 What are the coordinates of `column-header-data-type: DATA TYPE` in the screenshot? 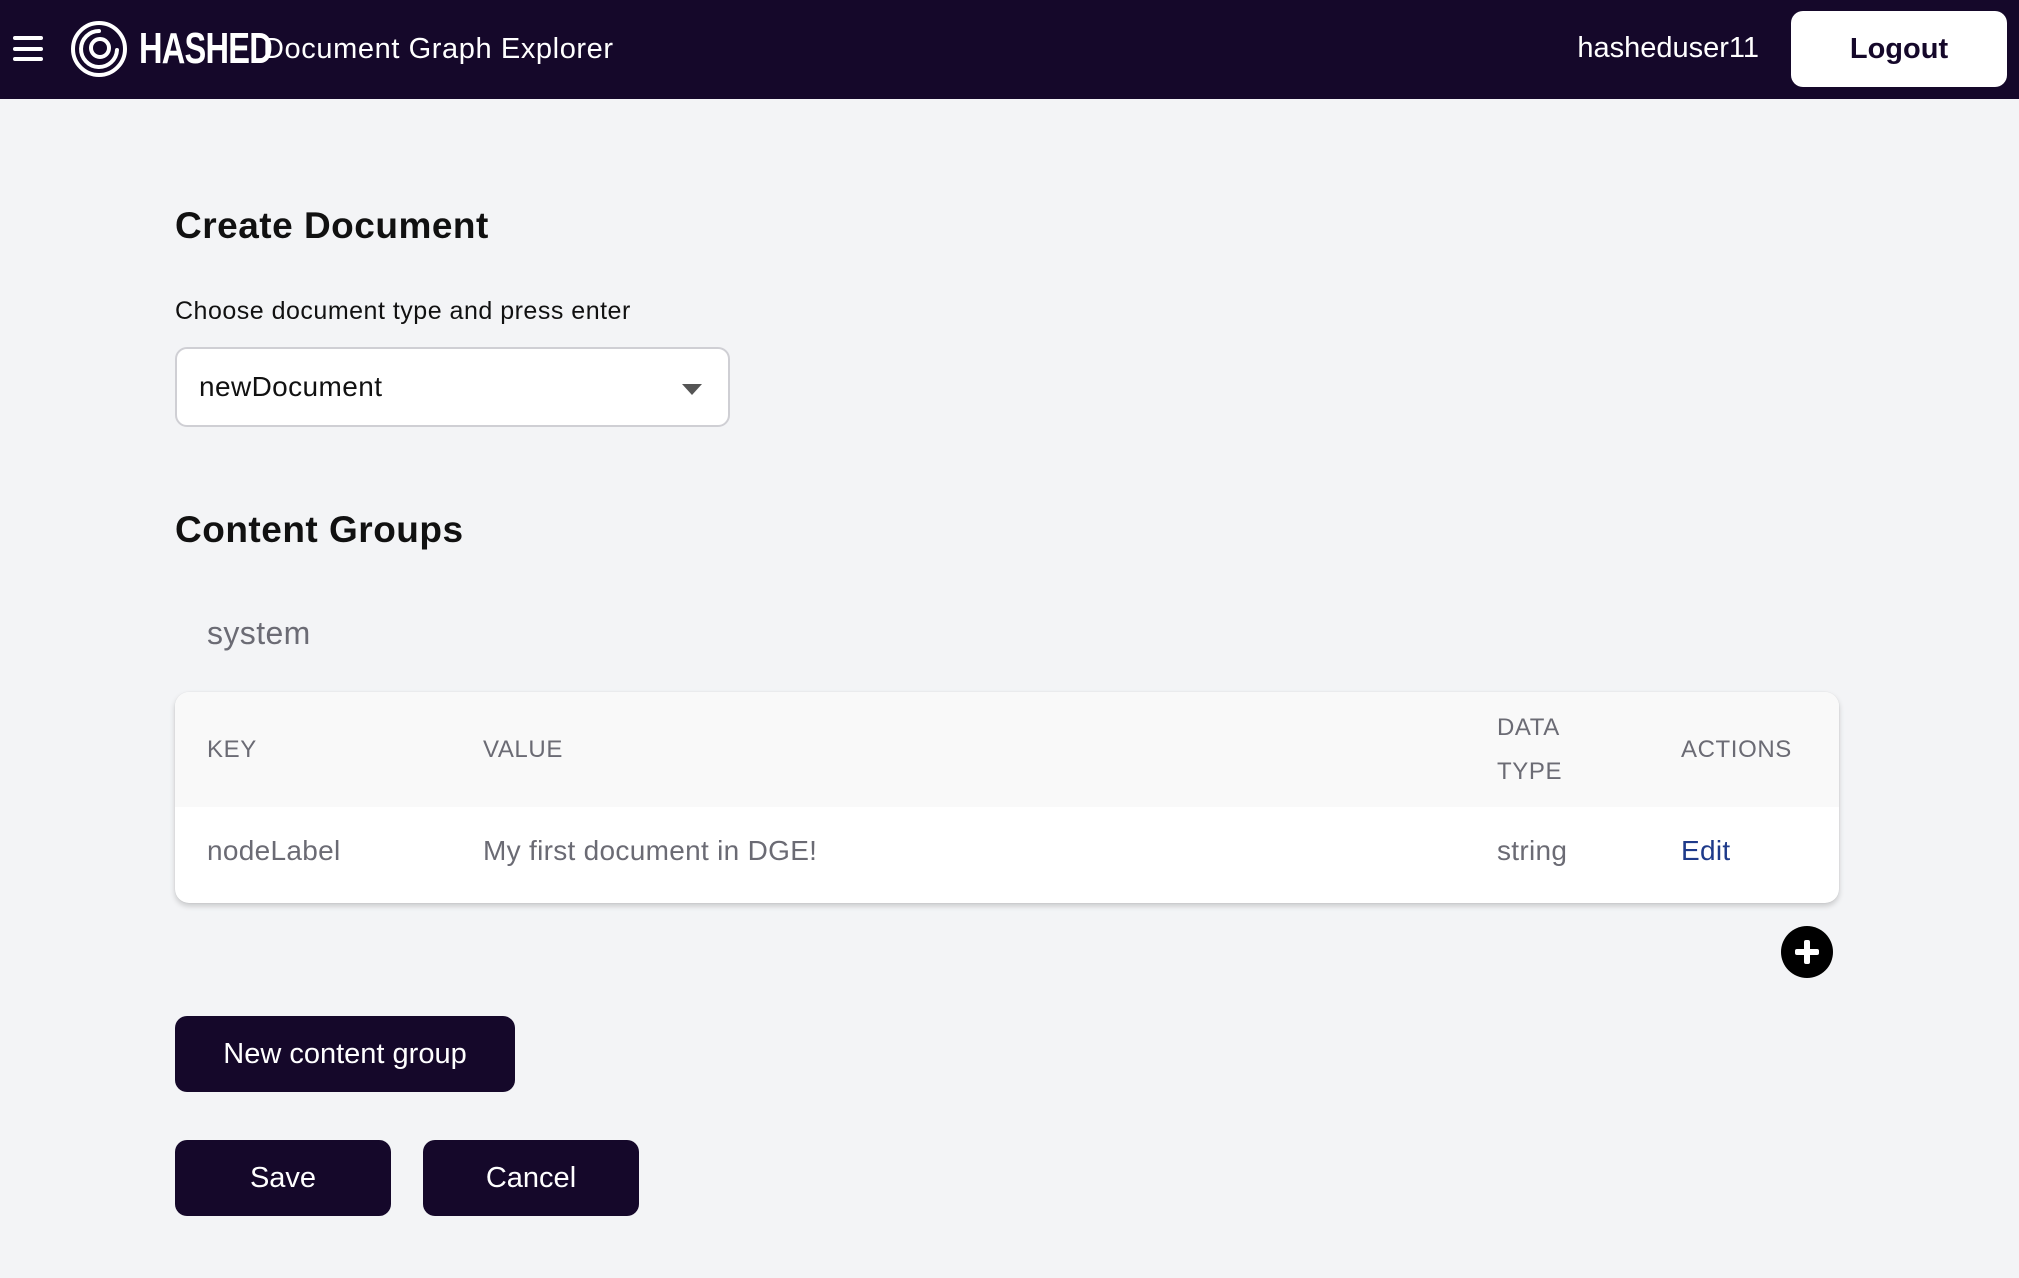 It's located at (1530, 749).